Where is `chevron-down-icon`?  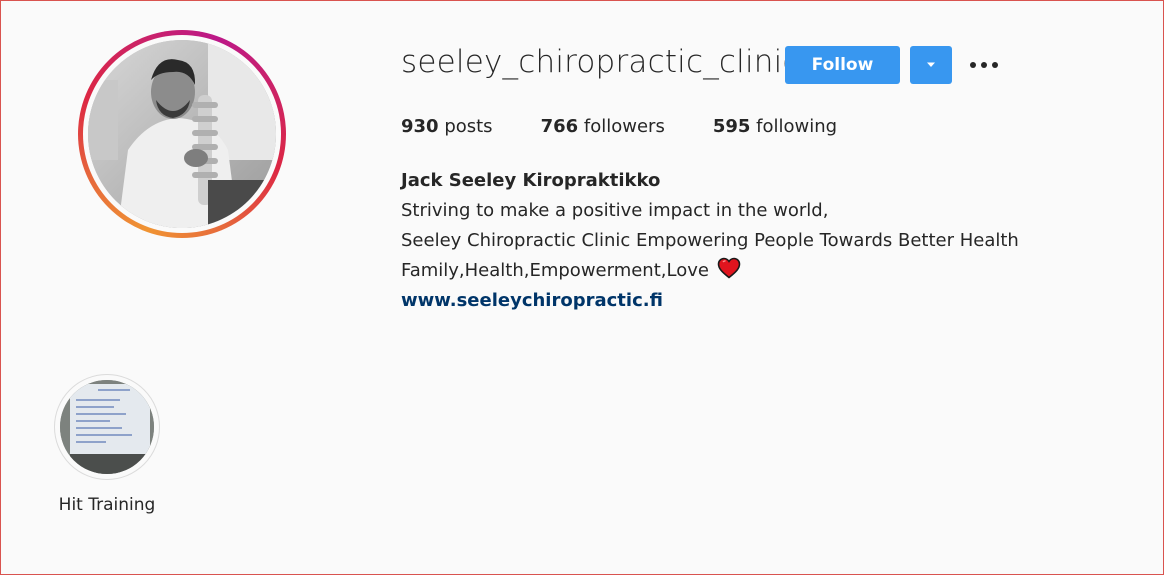 chevron-down-icon is located at coordinates (931, 64).